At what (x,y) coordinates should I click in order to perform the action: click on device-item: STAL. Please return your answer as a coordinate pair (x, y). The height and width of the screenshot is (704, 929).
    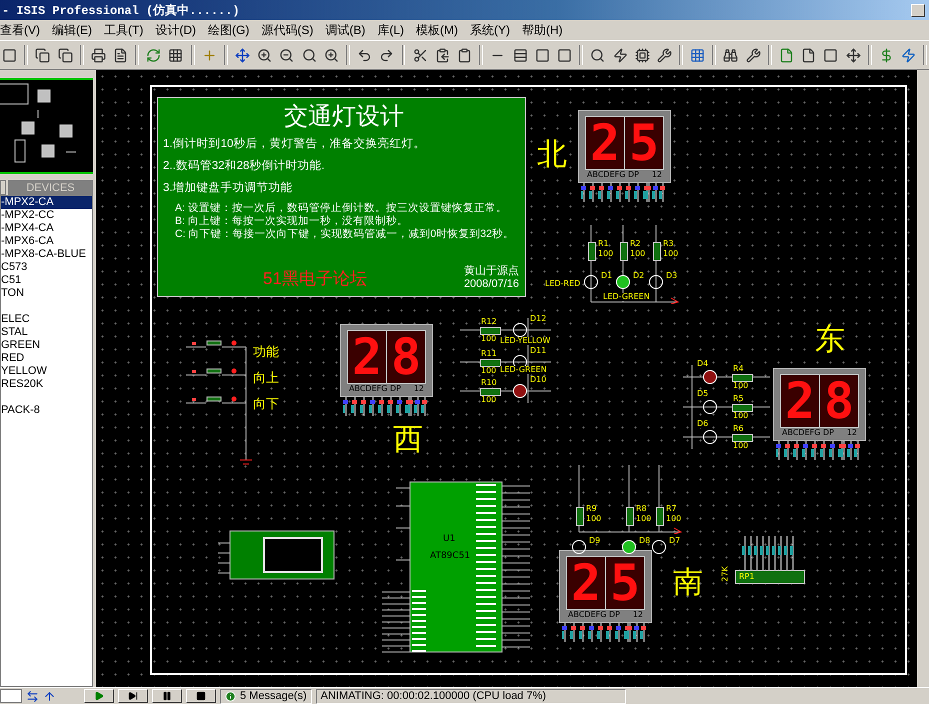
    Looking at the image, I should click on (46, 332).